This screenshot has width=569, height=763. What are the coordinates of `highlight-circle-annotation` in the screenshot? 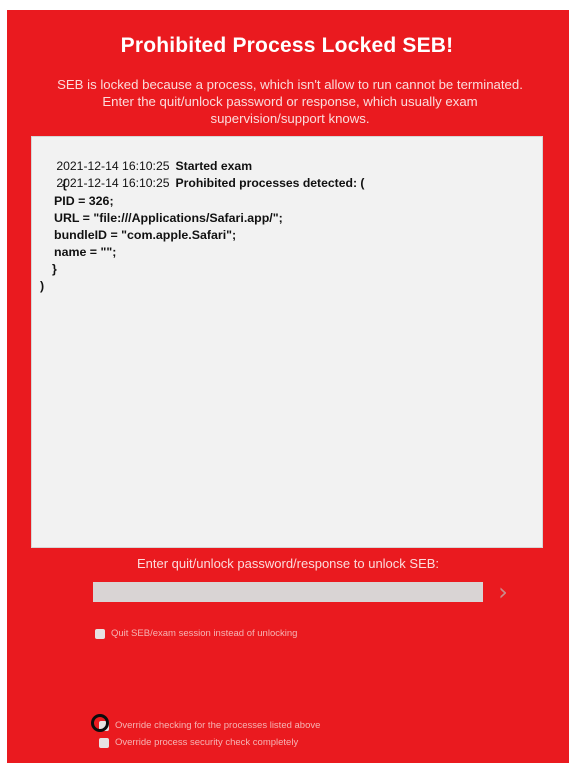 It's located at (100, 723).